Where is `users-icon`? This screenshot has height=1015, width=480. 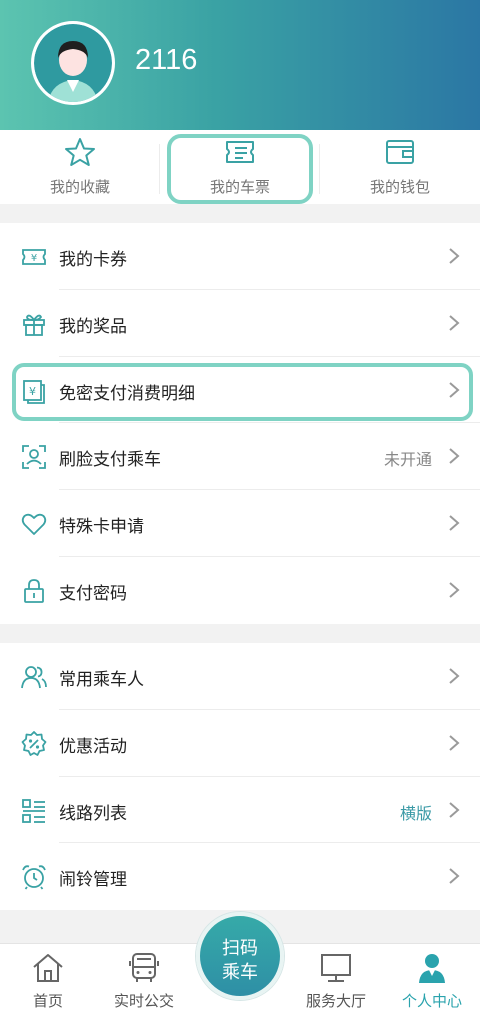
users-icon is located at coordinates (34, 677).